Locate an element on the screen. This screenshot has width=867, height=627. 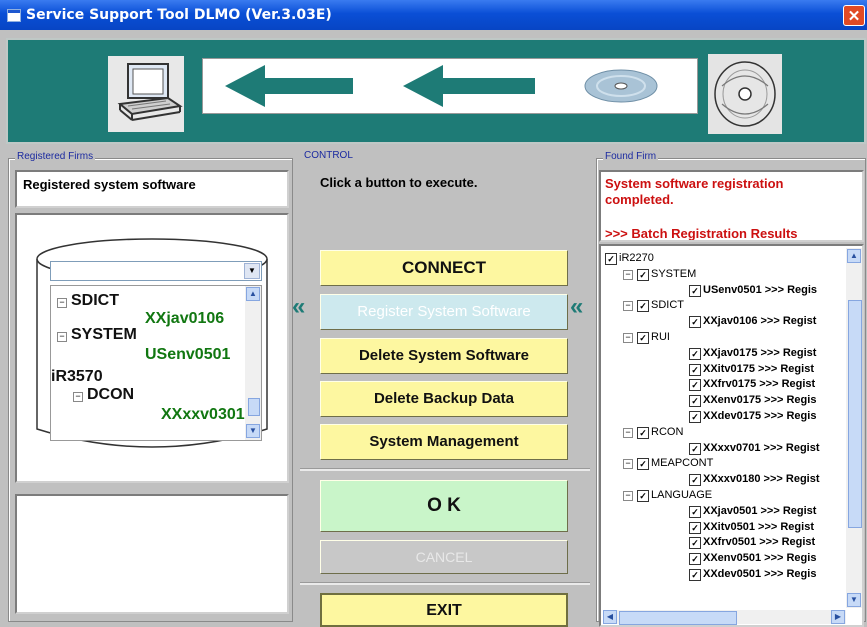
batch-results-title: >>> Batch Registration Results is located at coordinates (701, 233).